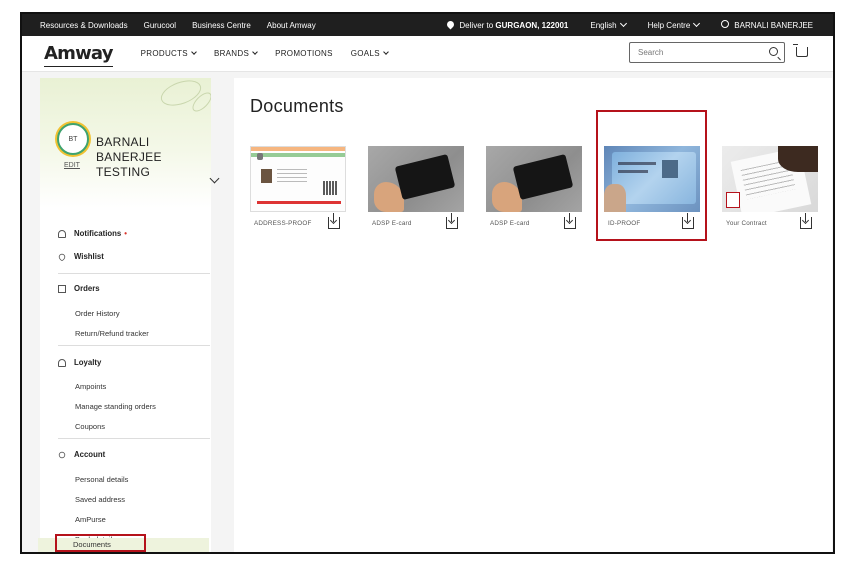 The image size is (846, 565). I want to click on notifications-label: Notifications, so click(98, 233).